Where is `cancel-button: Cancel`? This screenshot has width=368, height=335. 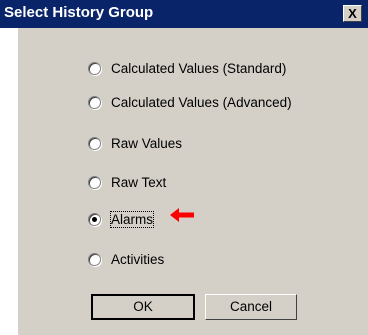
cancel-button: Cancel is located at coordinates (251, 307).